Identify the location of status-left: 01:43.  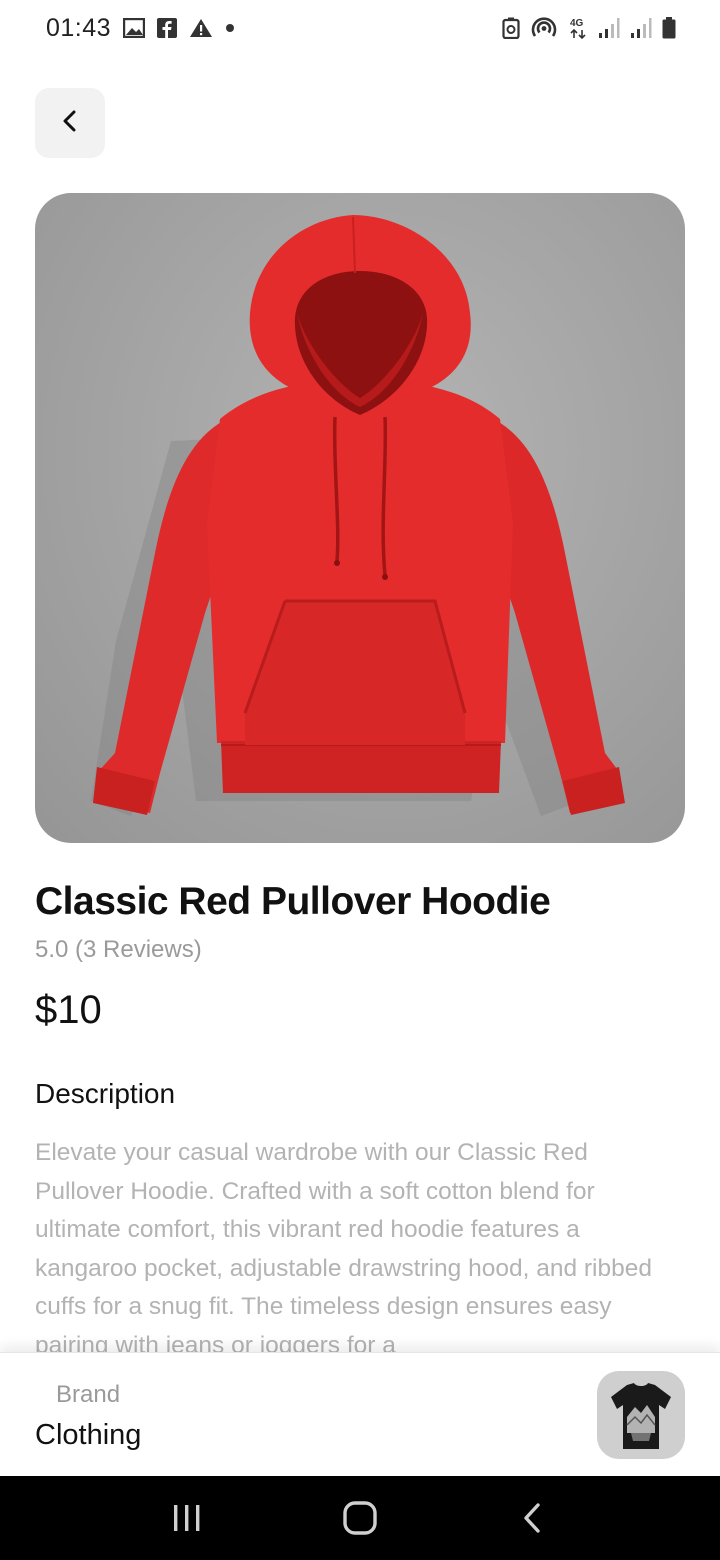
(140, 28).